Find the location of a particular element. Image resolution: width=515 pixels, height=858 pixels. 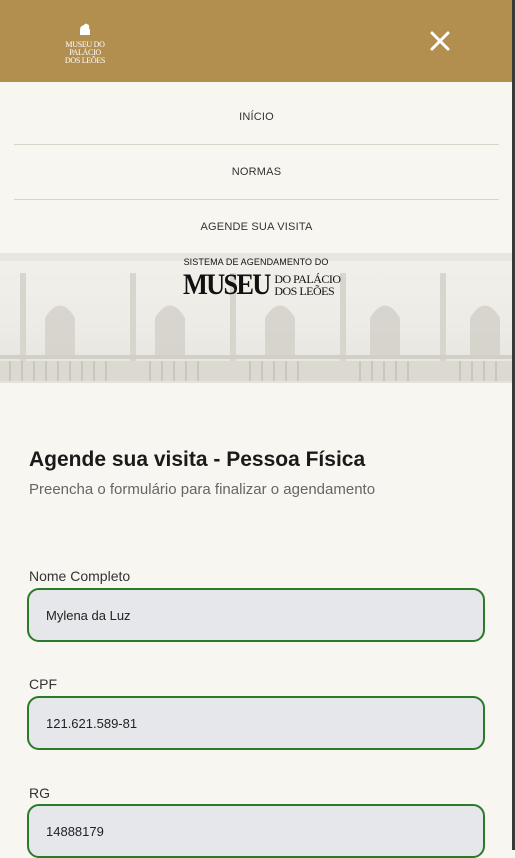

cpf-label: CPF is located at coordinates (43, 684).